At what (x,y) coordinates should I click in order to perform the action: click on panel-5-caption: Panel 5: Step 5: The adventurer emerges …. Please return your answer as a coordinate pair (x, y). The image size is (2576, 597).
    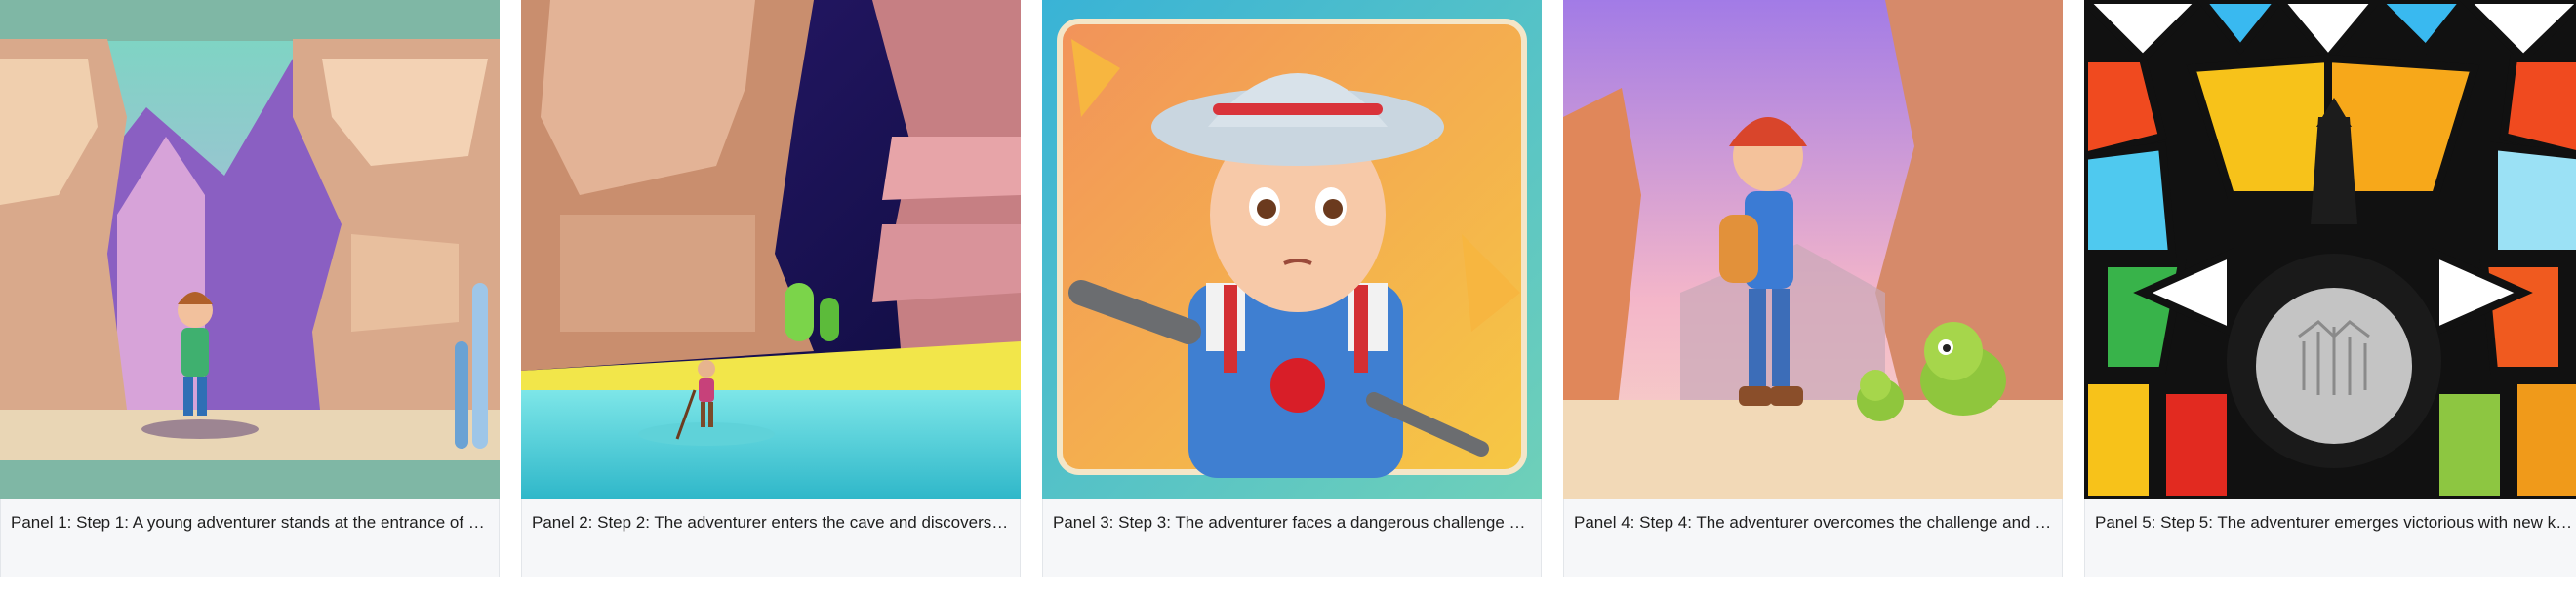
    Looking at the image, I should click on (2330, 538).